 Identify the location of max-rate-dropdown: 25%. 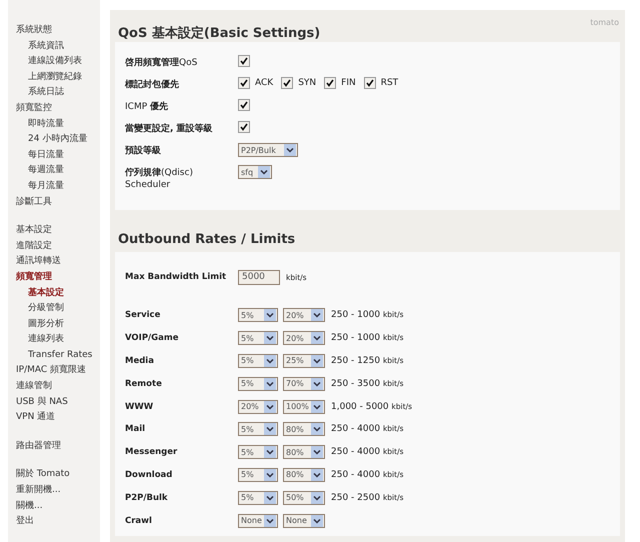
(304, 361).